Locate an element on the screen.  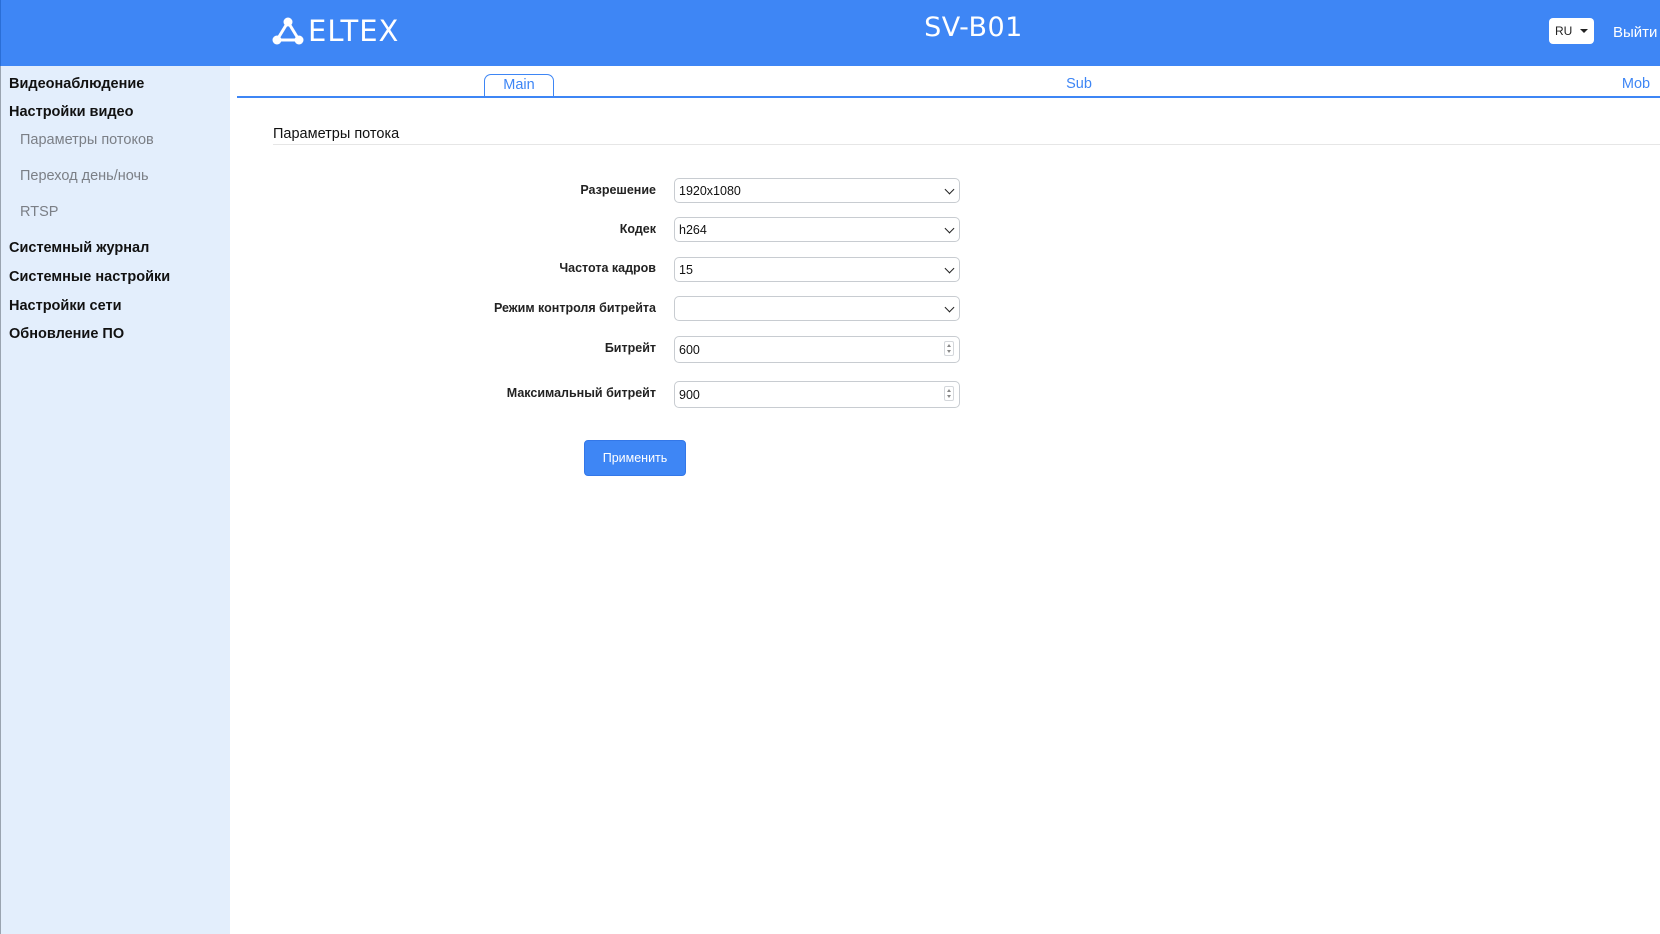
framerate-select: 15 is located at coordinates (817, 269).